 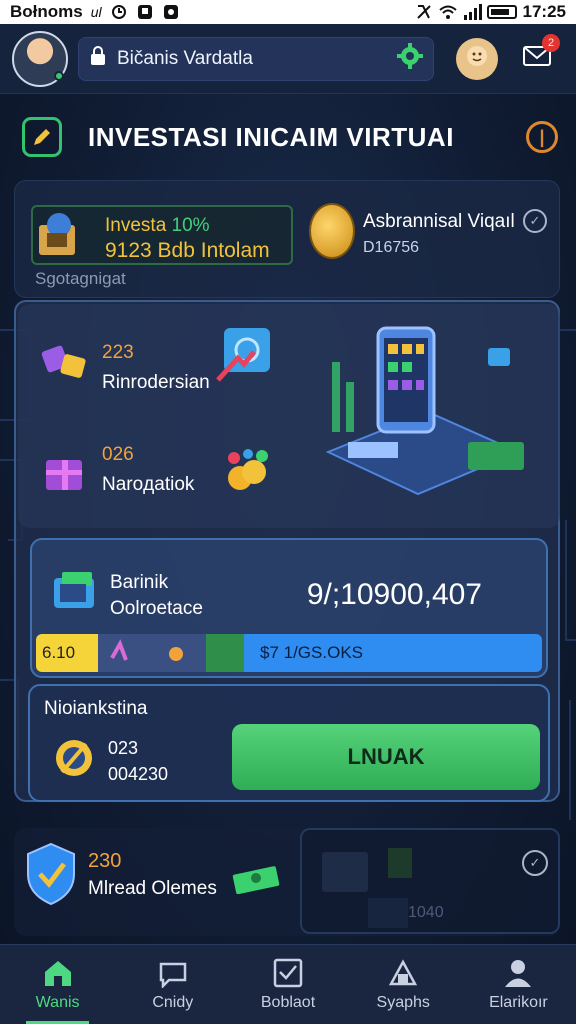 I want to click on app-header: Bičanis Vardatla 2, so click(x=288, y=59).